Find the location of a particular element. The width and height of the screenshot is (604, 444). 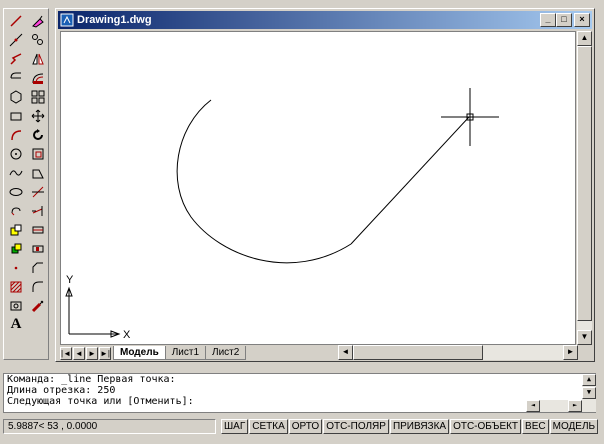

first-tab-button: |◄ is located at coordinates (66, 353).